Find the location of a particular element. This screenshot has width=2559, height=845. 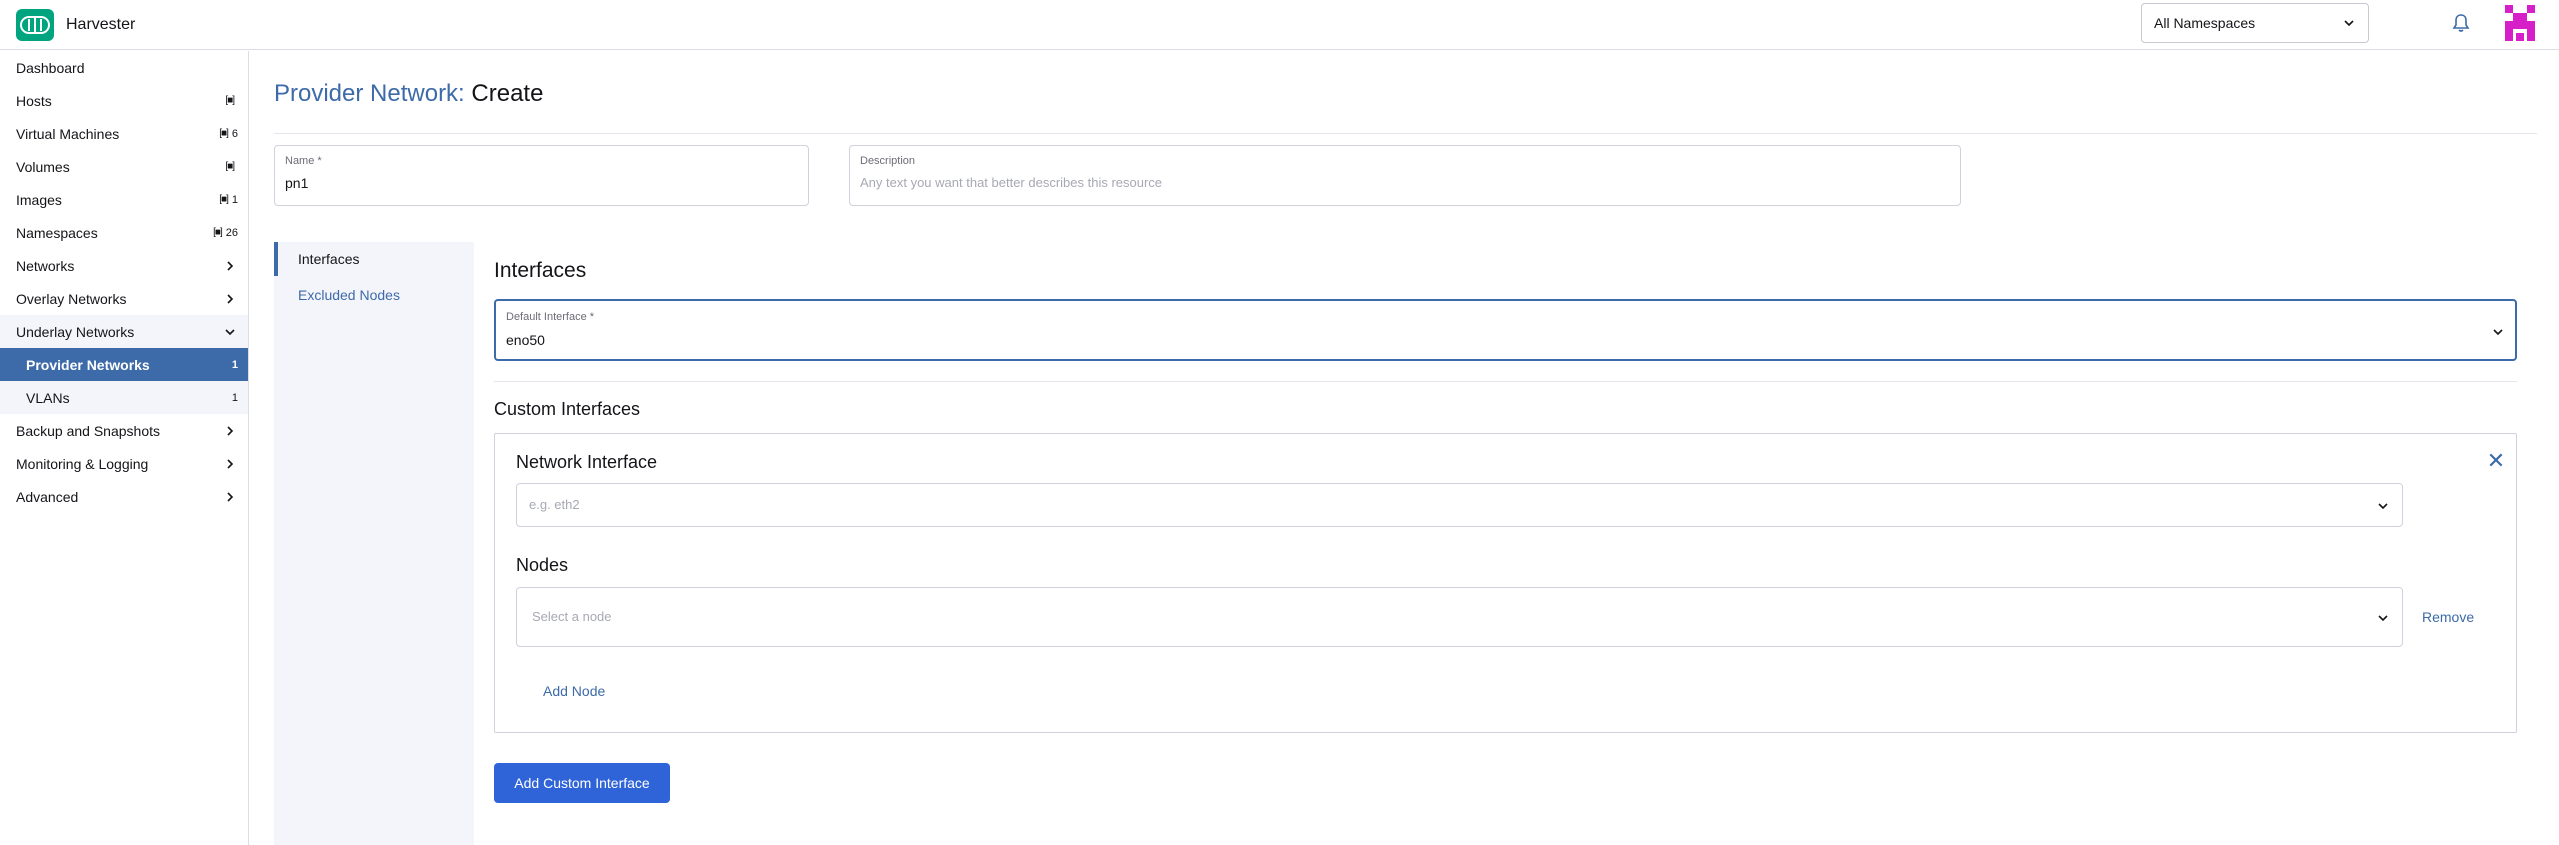

interfaces-heading: Interfaces is located at coordinates (540, 270).